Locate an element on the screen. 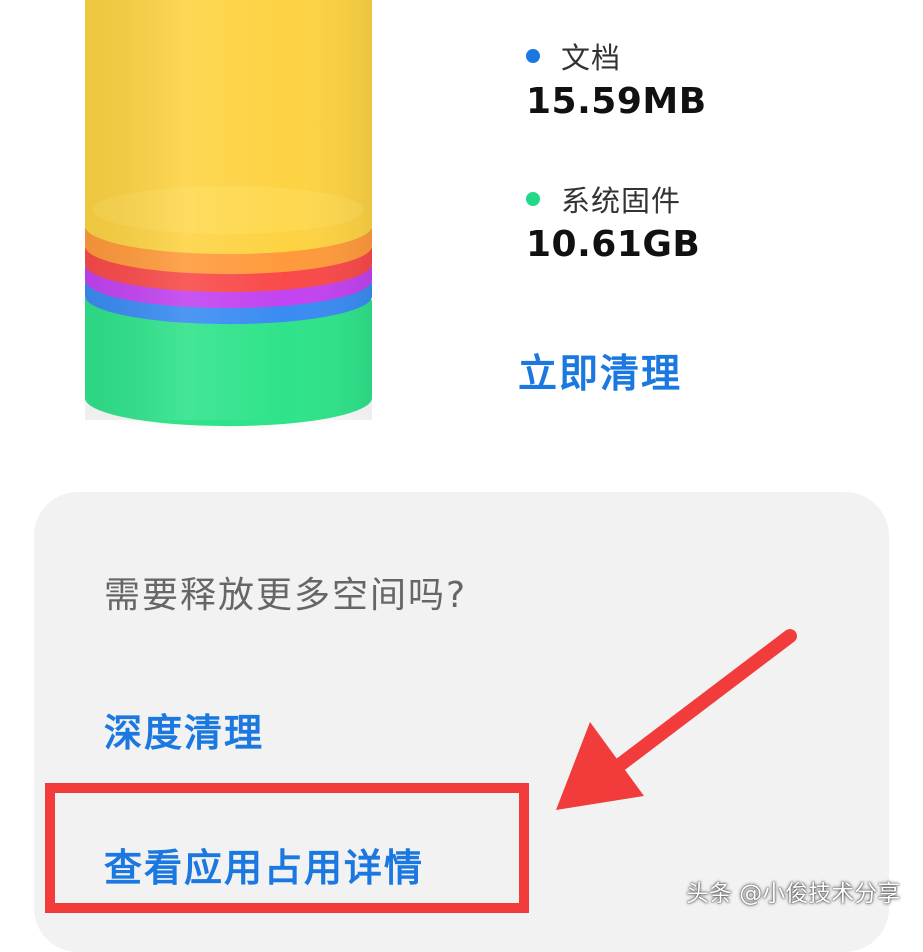 The image size is (923, 952). panel-title: 需要释放更多空间吗? is located at coordinates (286, 595).